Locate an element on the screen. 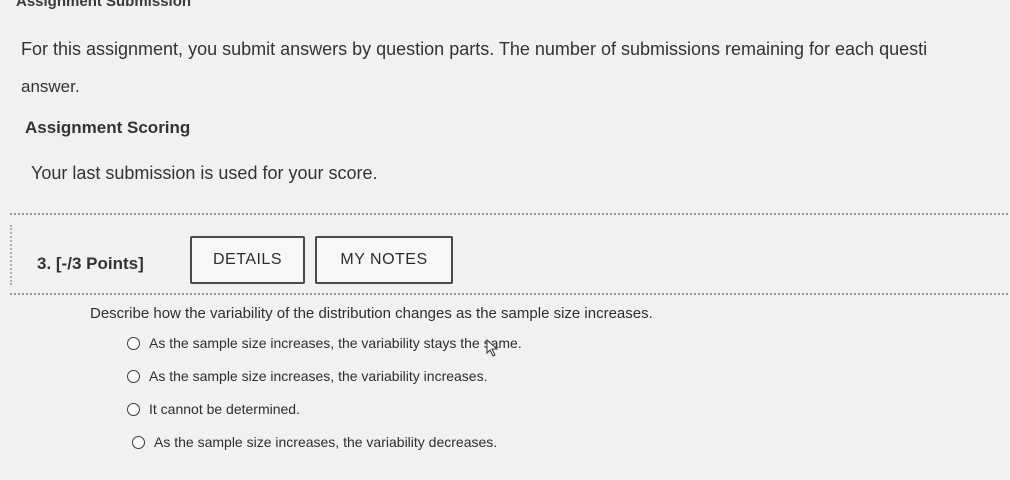  mouse-pointer-icon is located at coordinates (492, 347).